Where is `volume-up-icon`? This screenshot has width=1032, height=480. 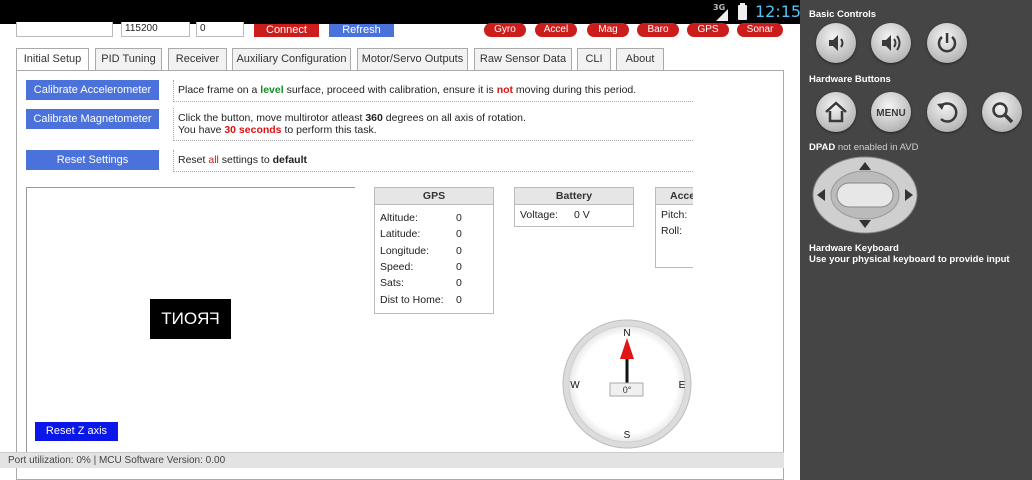
volume-up-icon is located at coordinates (891, 43).